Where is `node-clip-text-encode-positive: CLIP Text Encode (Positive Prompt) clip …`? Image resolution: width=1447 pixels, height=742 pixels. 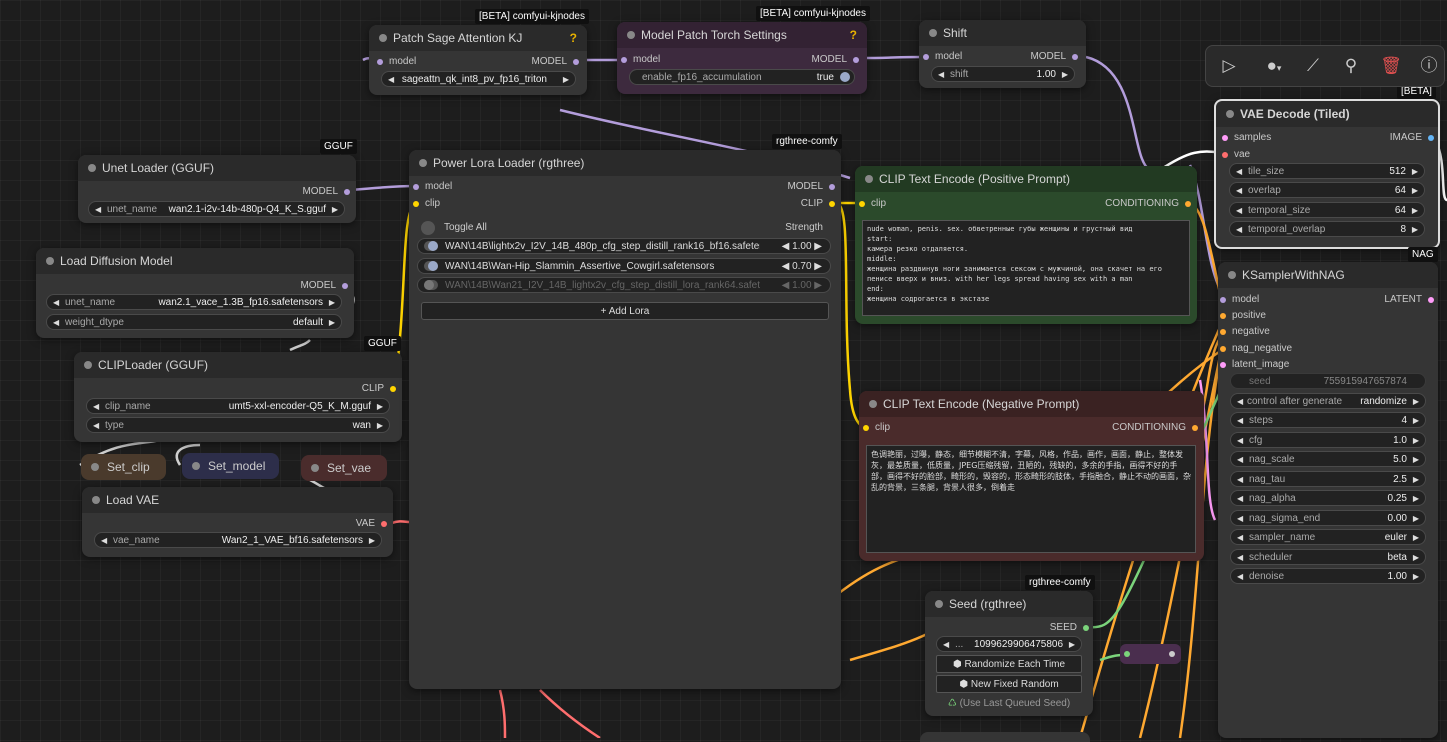
node-clip-text-encode-positive: CLIP Text Encode (Positive Prompt) clip … is located at coordinates (1026, 245).